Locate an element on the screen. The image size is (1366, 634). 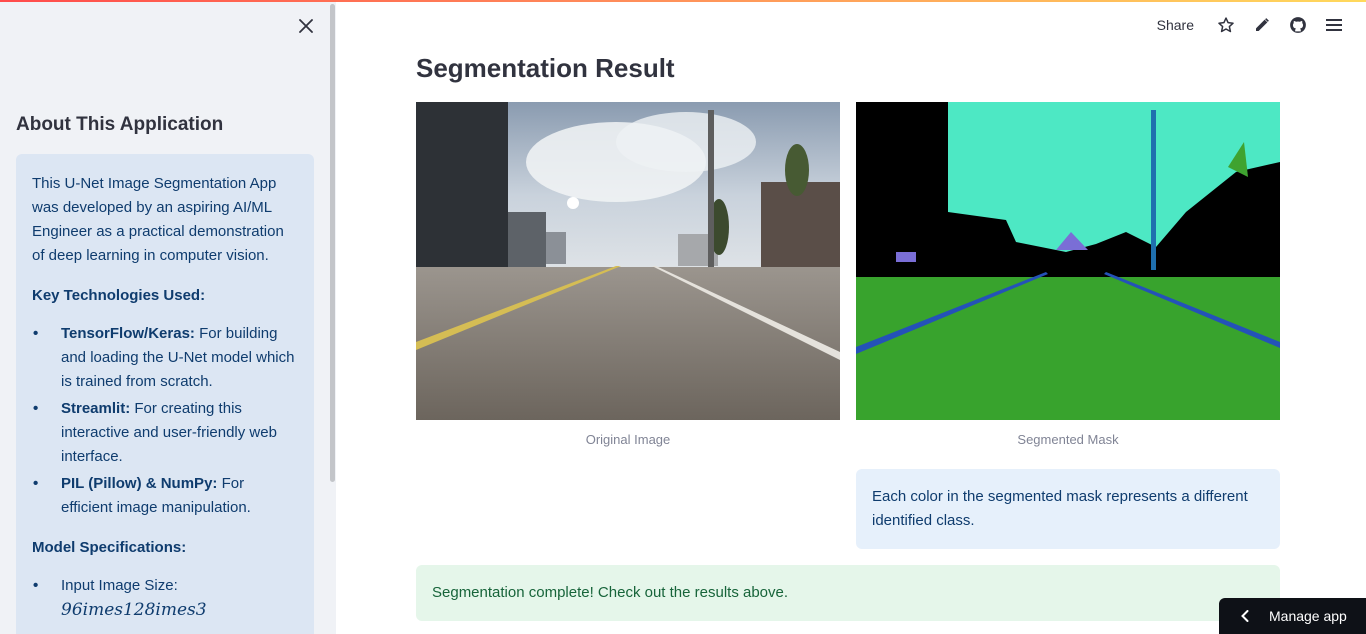
tech-name: Streamlit: is located at coordinates (96, 408).